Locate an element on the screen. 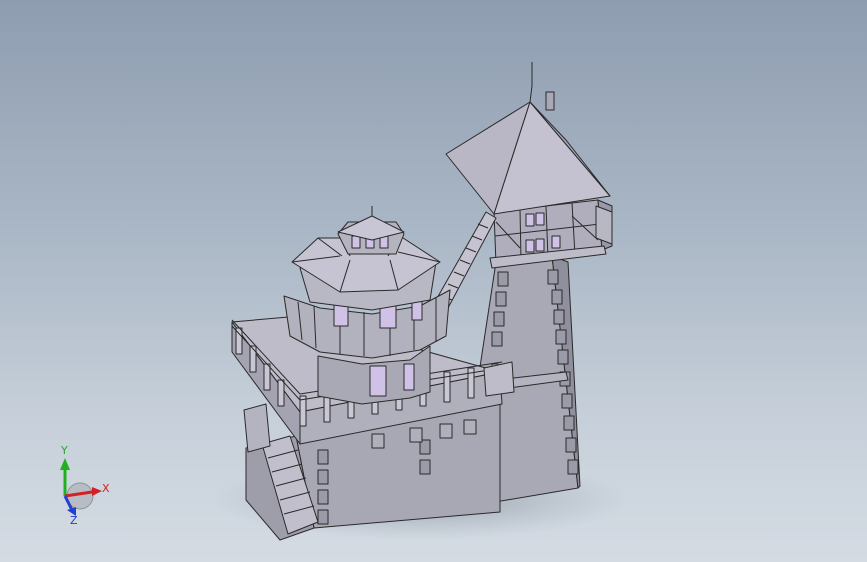 Image resolution: width=867 pixels, height=562 pixels. z-axis-label: Z is located at coordinates (74, 520).